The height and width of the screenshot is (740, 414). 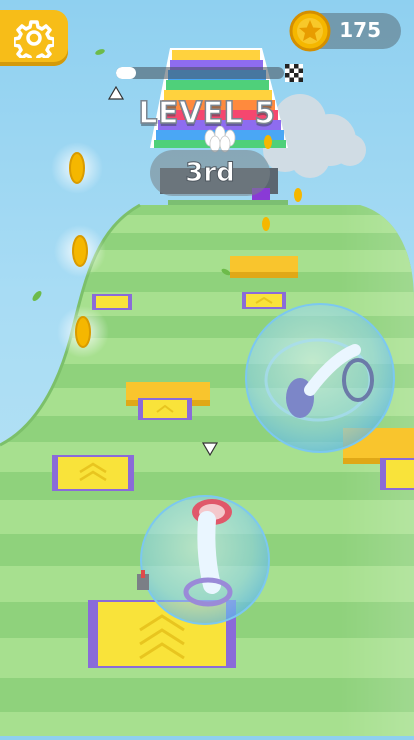 I want to click on player-marker-icon, so click(x=210, y=449).